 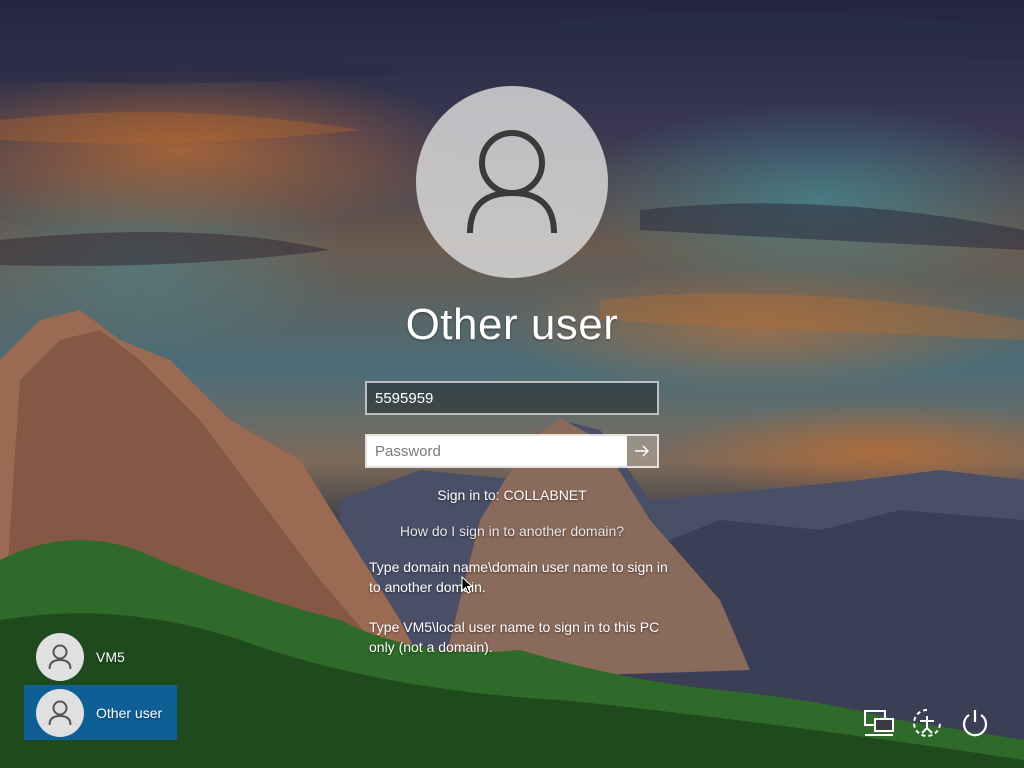 I want to click on user-name-title: Other user, so click(x=512, y=324).